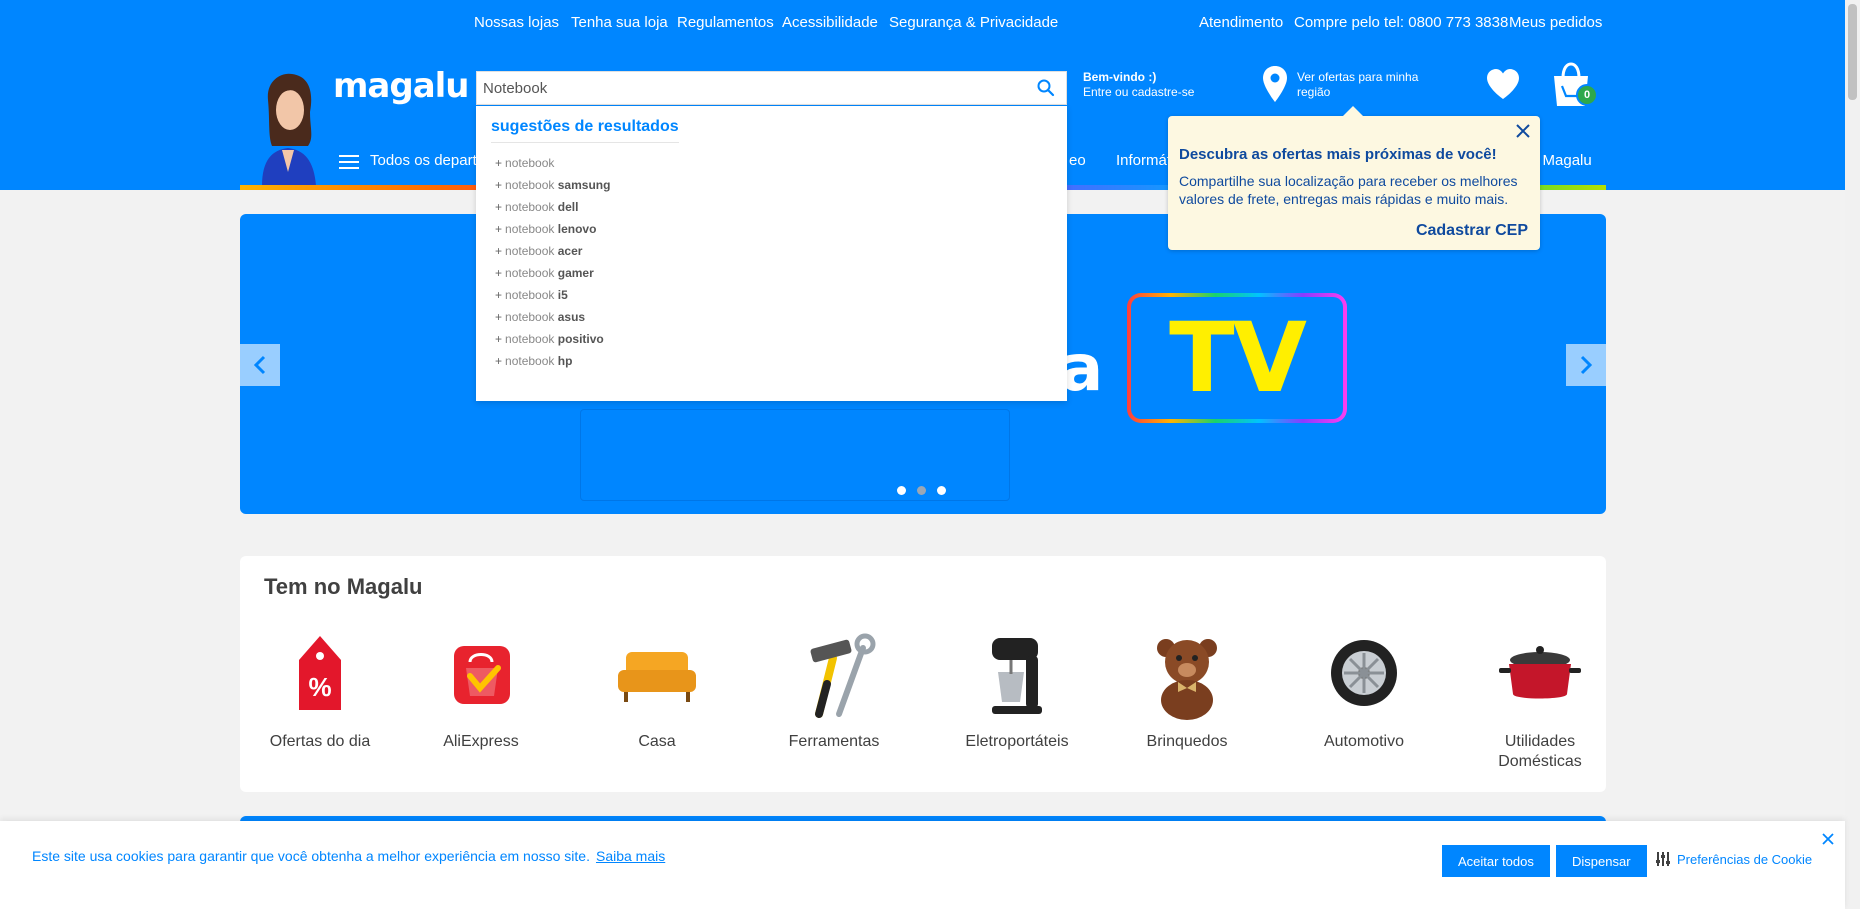 This screenshot has width=1860, height=909. What do you see at coordinates (1601, 861) in the screenshot?
I see `dismiss-cookies-button: Dispensar` at bounding box center [1601, 861].